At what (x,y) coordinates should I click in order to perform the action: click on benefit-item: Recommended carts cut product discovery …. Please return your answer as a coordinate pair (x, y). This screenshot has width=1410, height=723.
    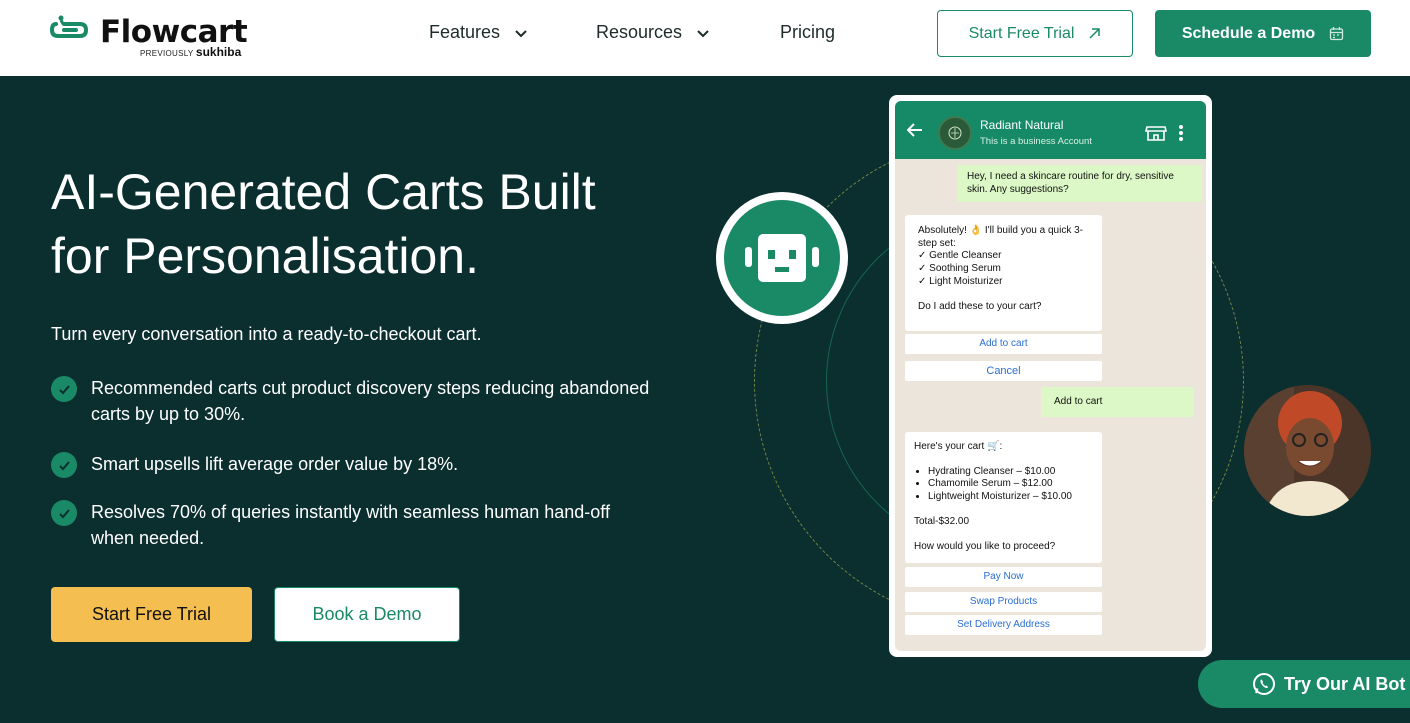
    Looking at the image, I should click on (351, 401).